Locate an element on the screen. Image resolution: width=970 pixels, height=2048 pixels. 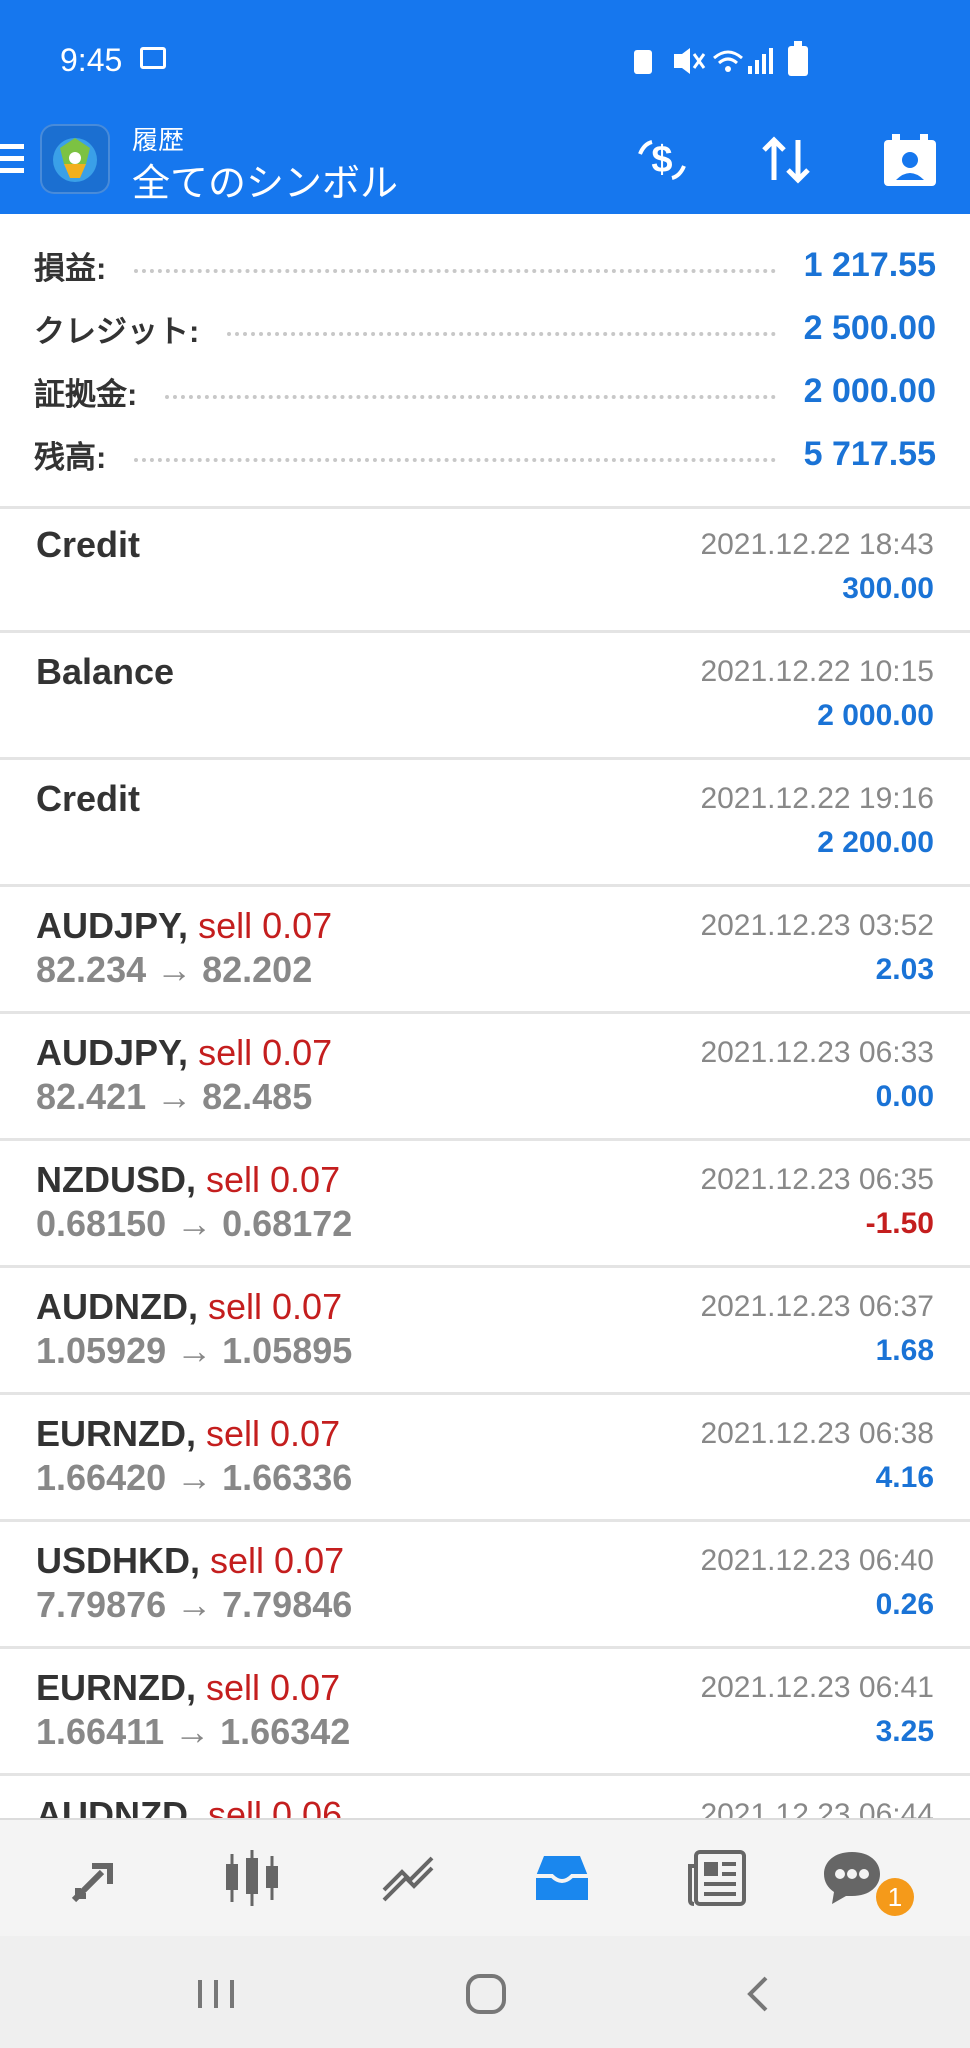
back-icon is located at coordinates (760, 1994).